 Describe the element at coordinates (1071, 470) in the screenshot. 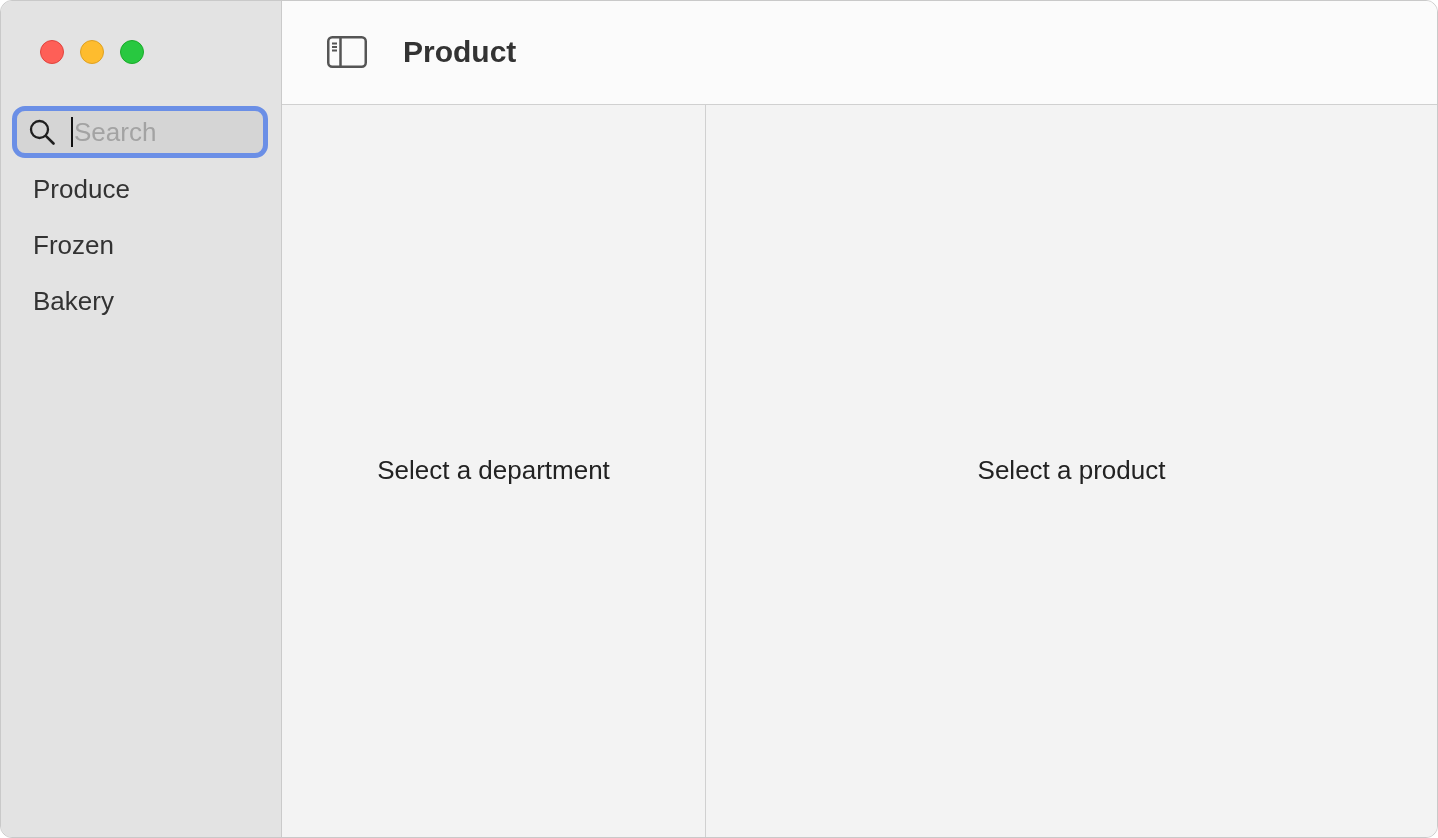

I see `empty-state-message: Select a product` at that location.